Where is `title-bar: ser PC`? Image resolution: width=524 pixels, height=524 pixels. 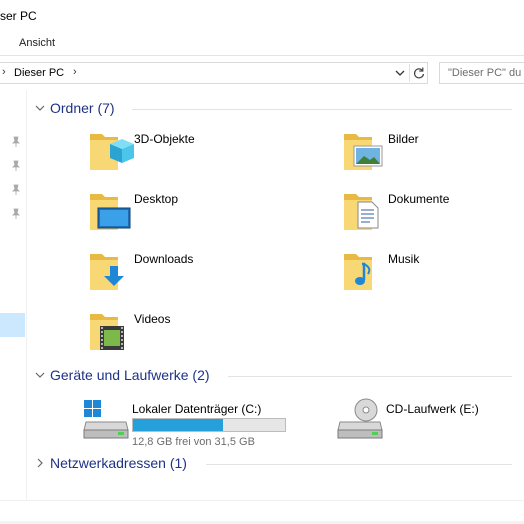 title-bar: ser PC is located at coordinates (262, 15).